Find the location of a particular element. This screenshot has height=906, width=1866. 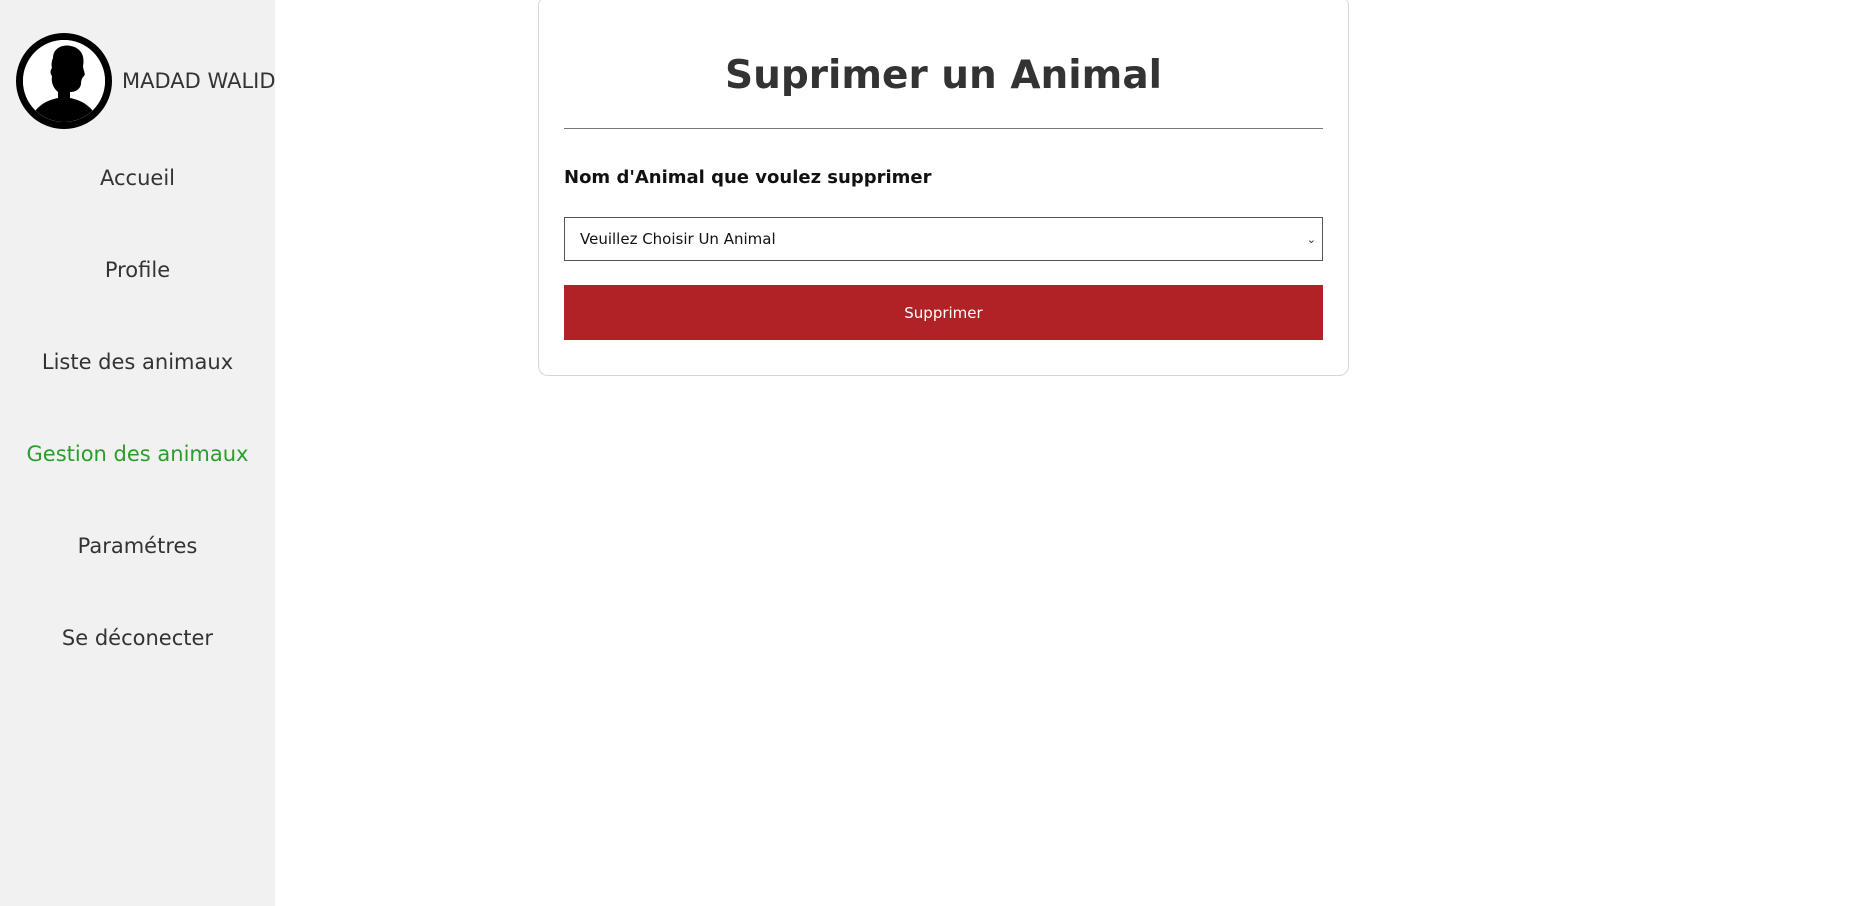

sidebar-item-liste-des-animaux: Liste des animaux is located at coordinates (137, 382).